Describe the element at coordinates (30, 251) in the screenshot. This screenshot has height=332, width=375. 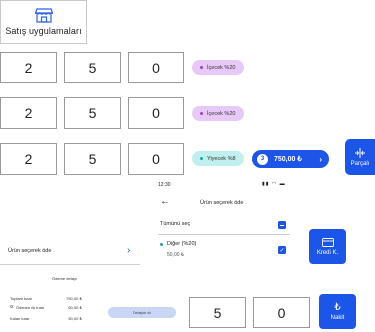
I see `pay-by-item-label: Ürün seçerek öde` at that location.